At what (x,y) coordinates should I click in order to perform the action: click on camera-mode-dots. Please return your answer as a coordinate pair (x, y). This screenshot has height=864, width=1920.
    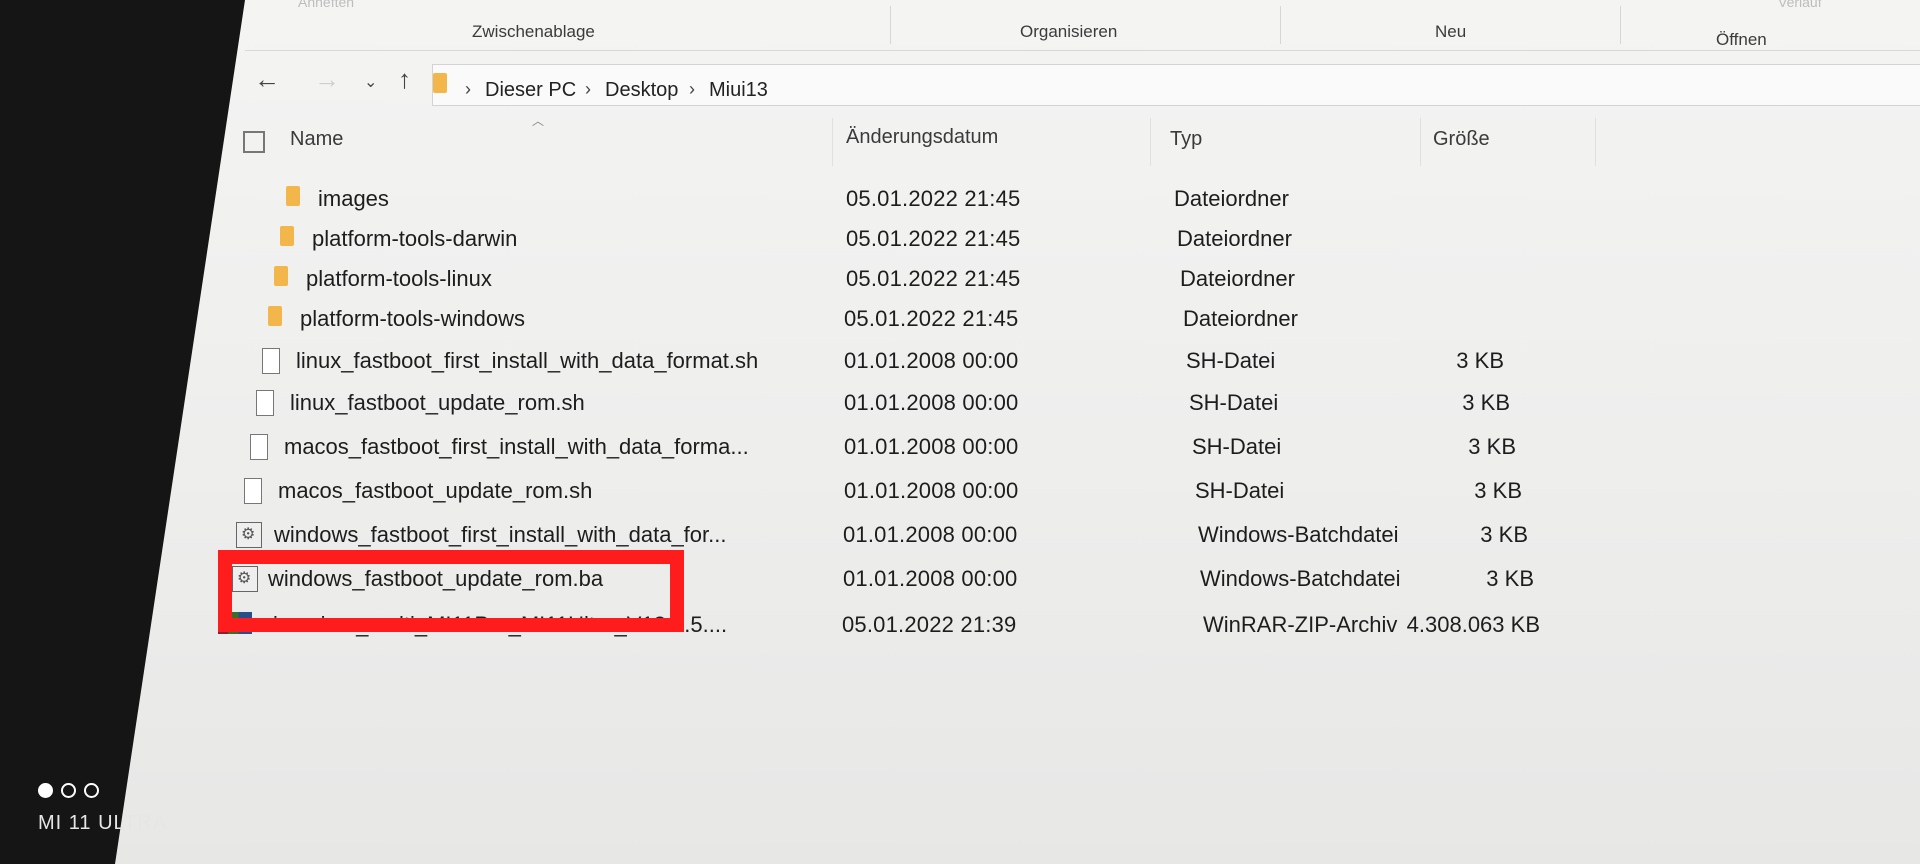
    Looking at the image, I should click on (72, 793).